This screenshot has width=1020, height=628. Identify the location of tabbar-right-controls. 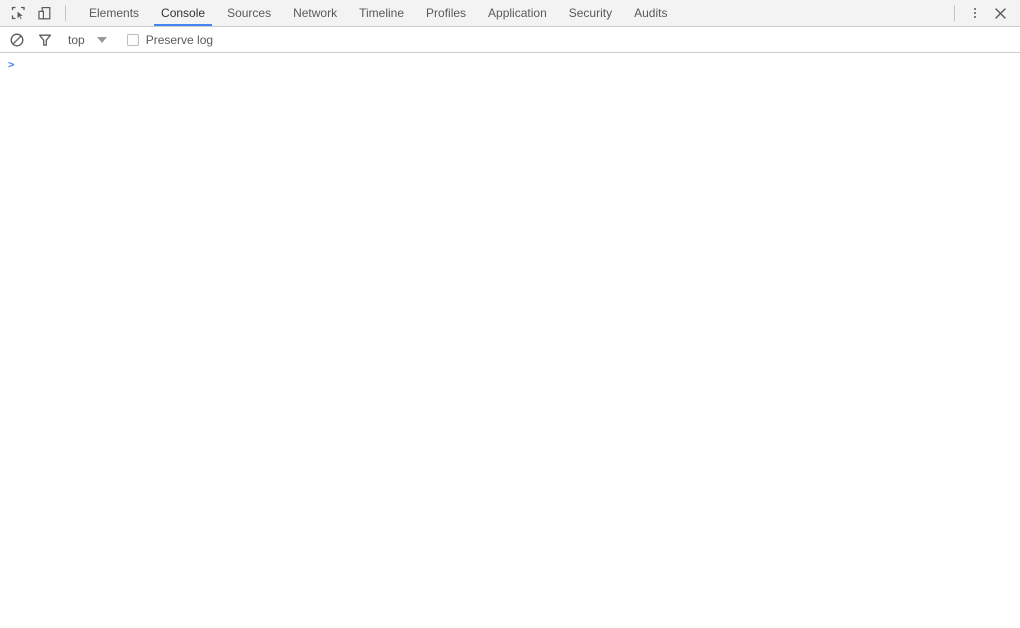
(983, 13).